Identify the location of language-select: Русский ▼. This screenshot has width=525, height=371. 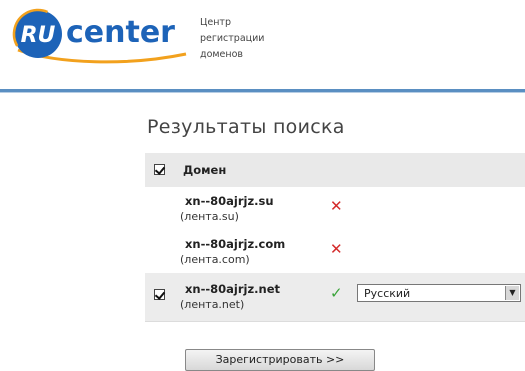
(439, 293).